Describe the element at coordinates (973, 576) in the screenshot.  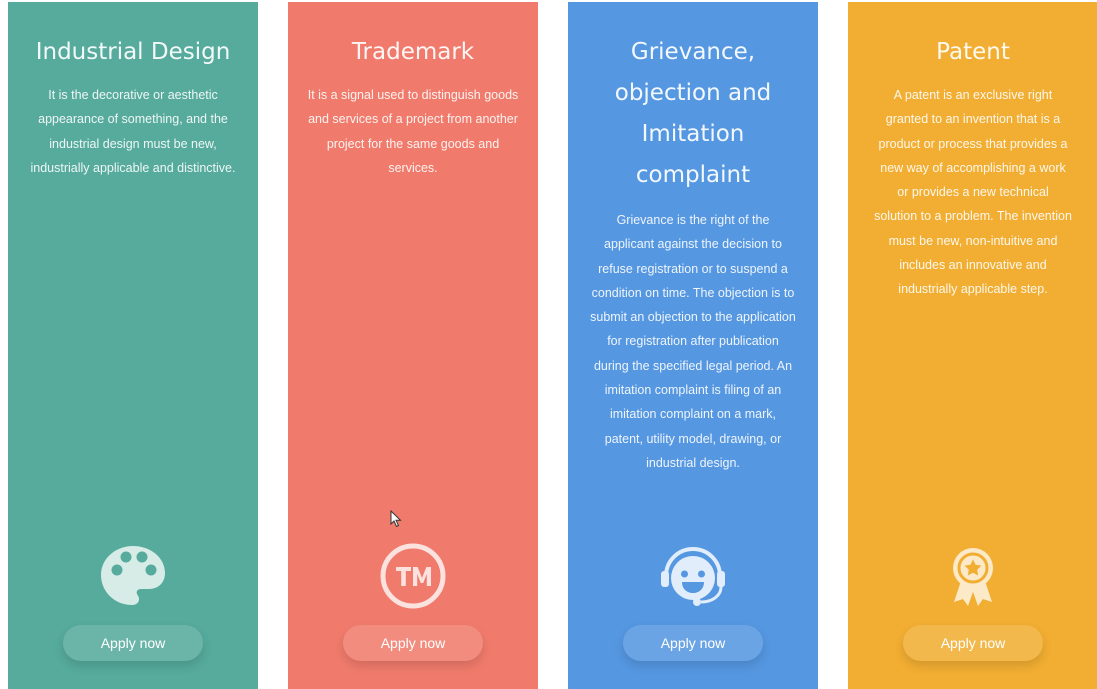
I see `award-ribbon-icon` at that location.